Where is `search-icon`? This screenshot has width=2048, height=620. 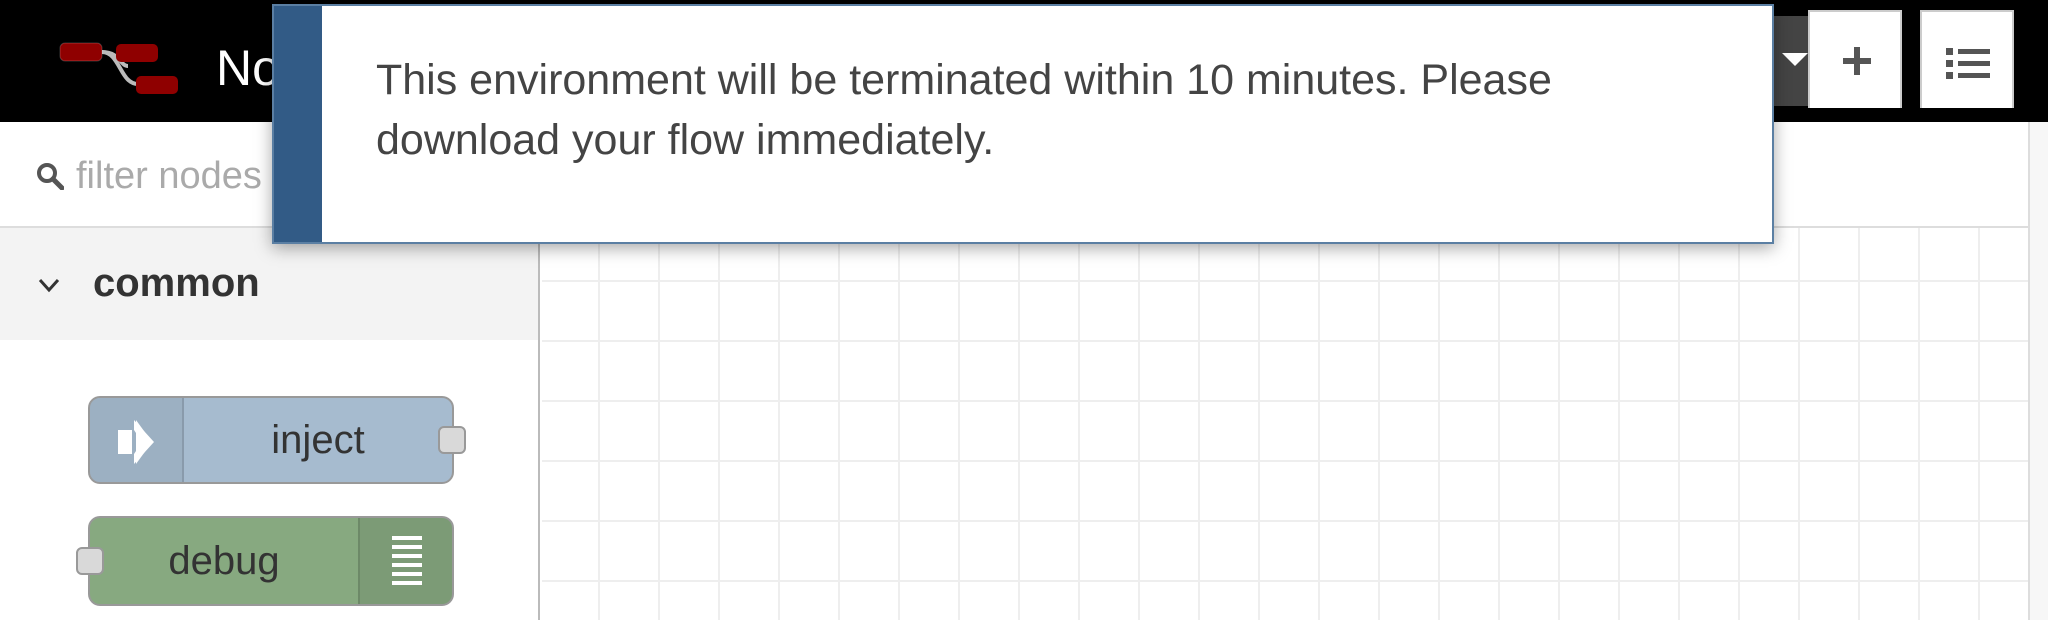
search-icon is located at coordinates (50, 176).